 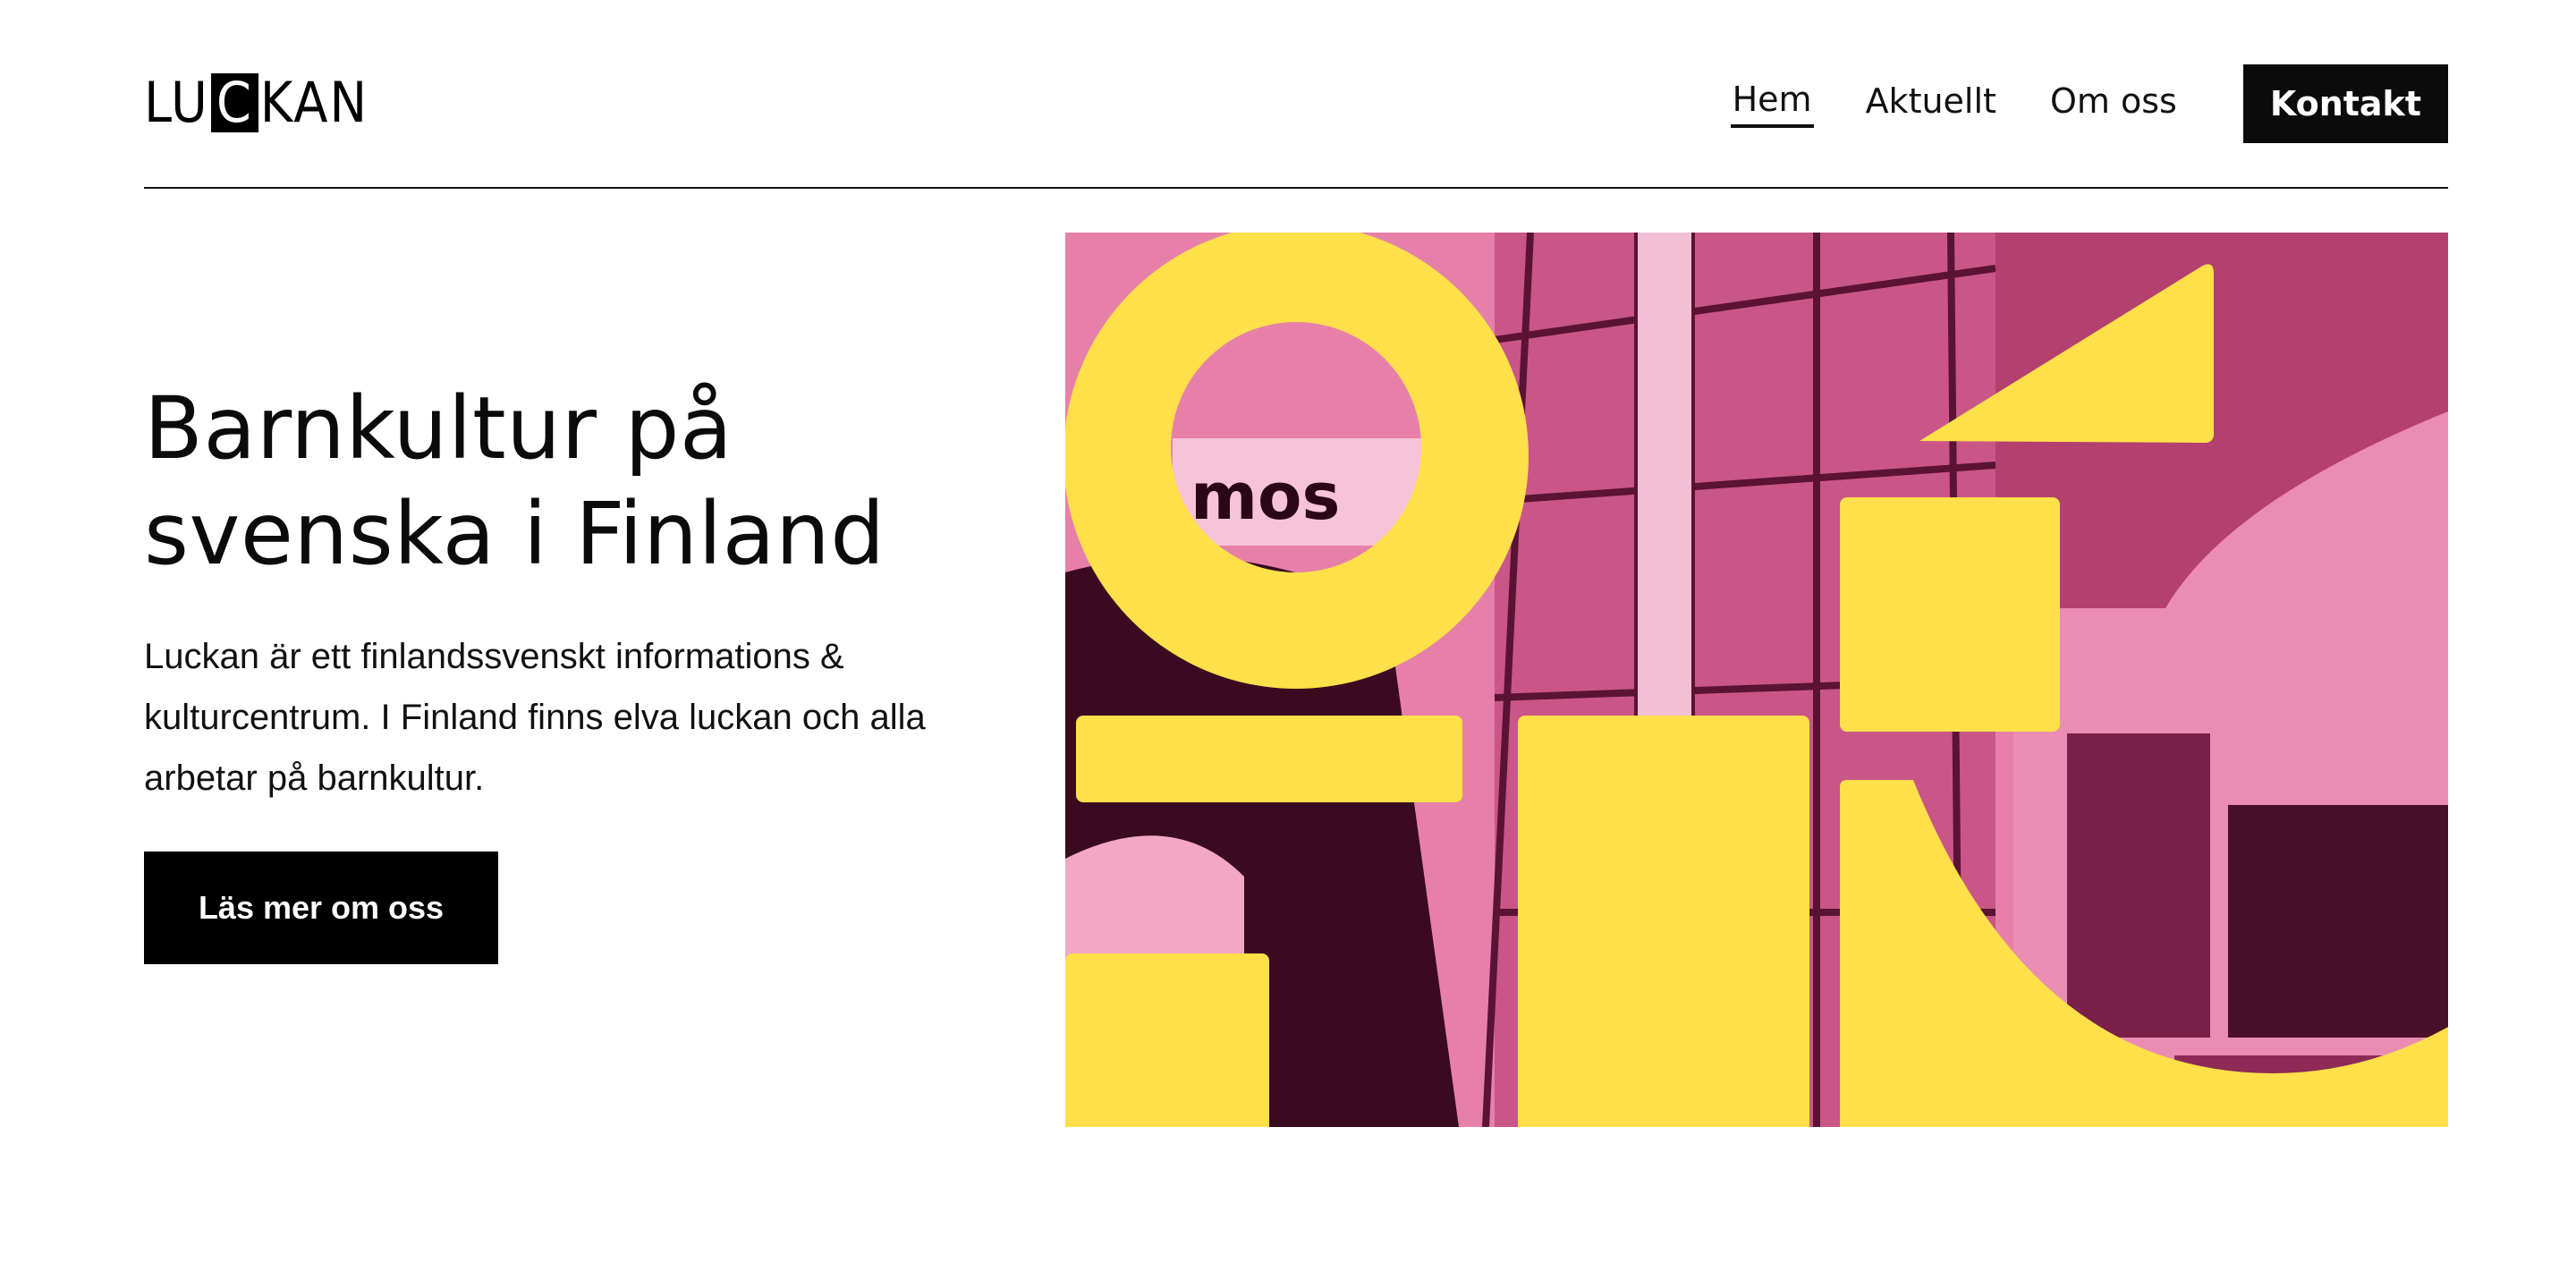 I want to click on luckan-logo: LU C KAN, so click(x=256, y=102).